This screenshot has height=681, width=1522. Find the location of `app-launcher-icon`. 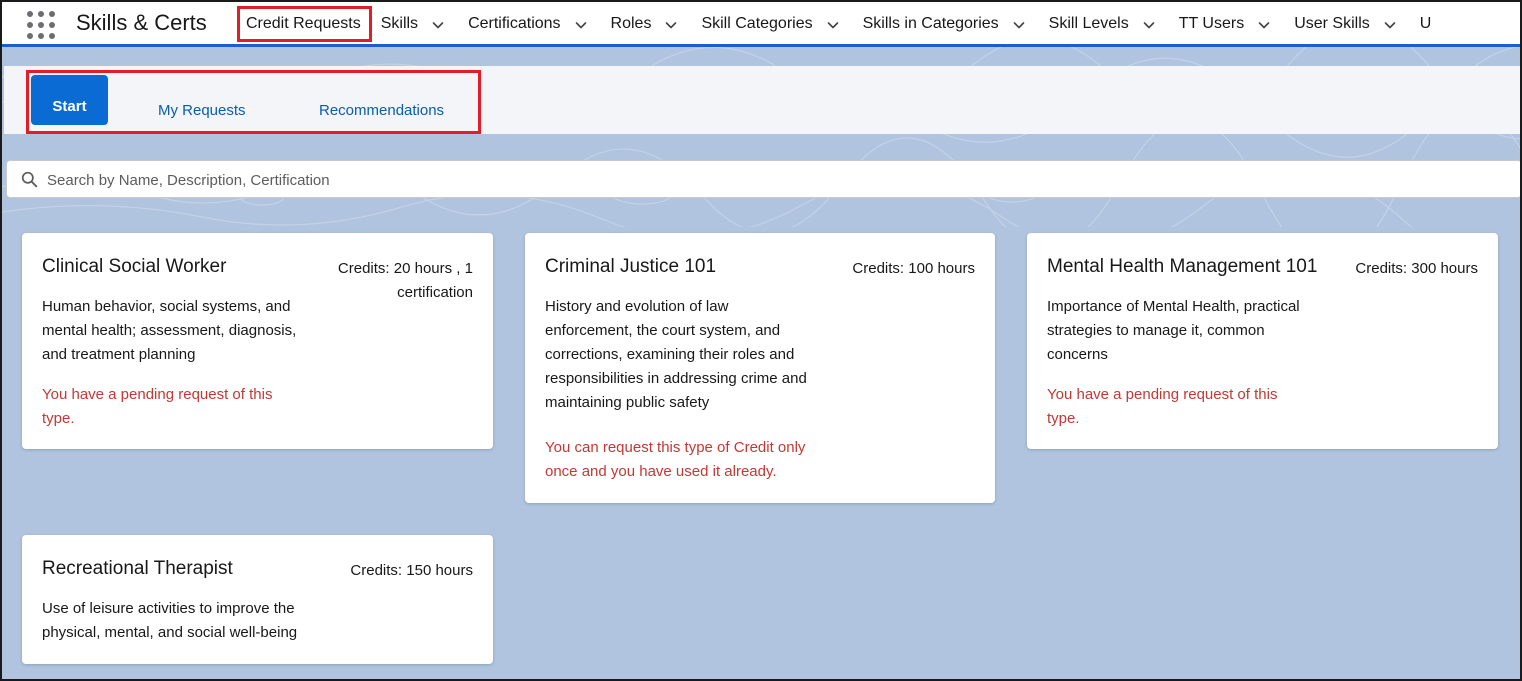

app-launcher-icon is located at coordinates (41, 25).